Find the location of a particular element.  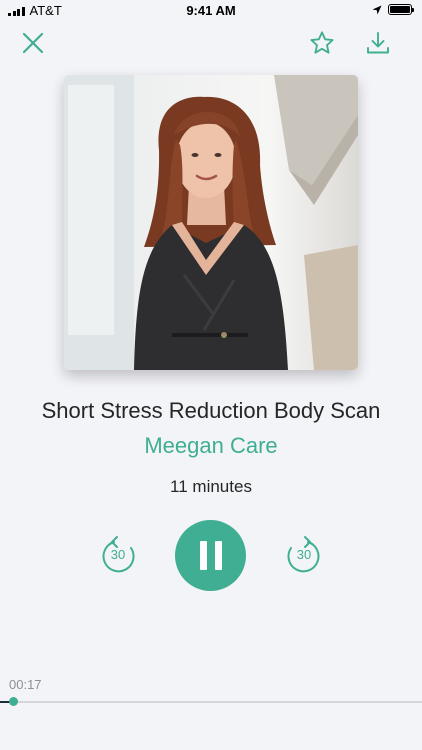

skip-forward-label: 30 is located at coordinates (304, 554).